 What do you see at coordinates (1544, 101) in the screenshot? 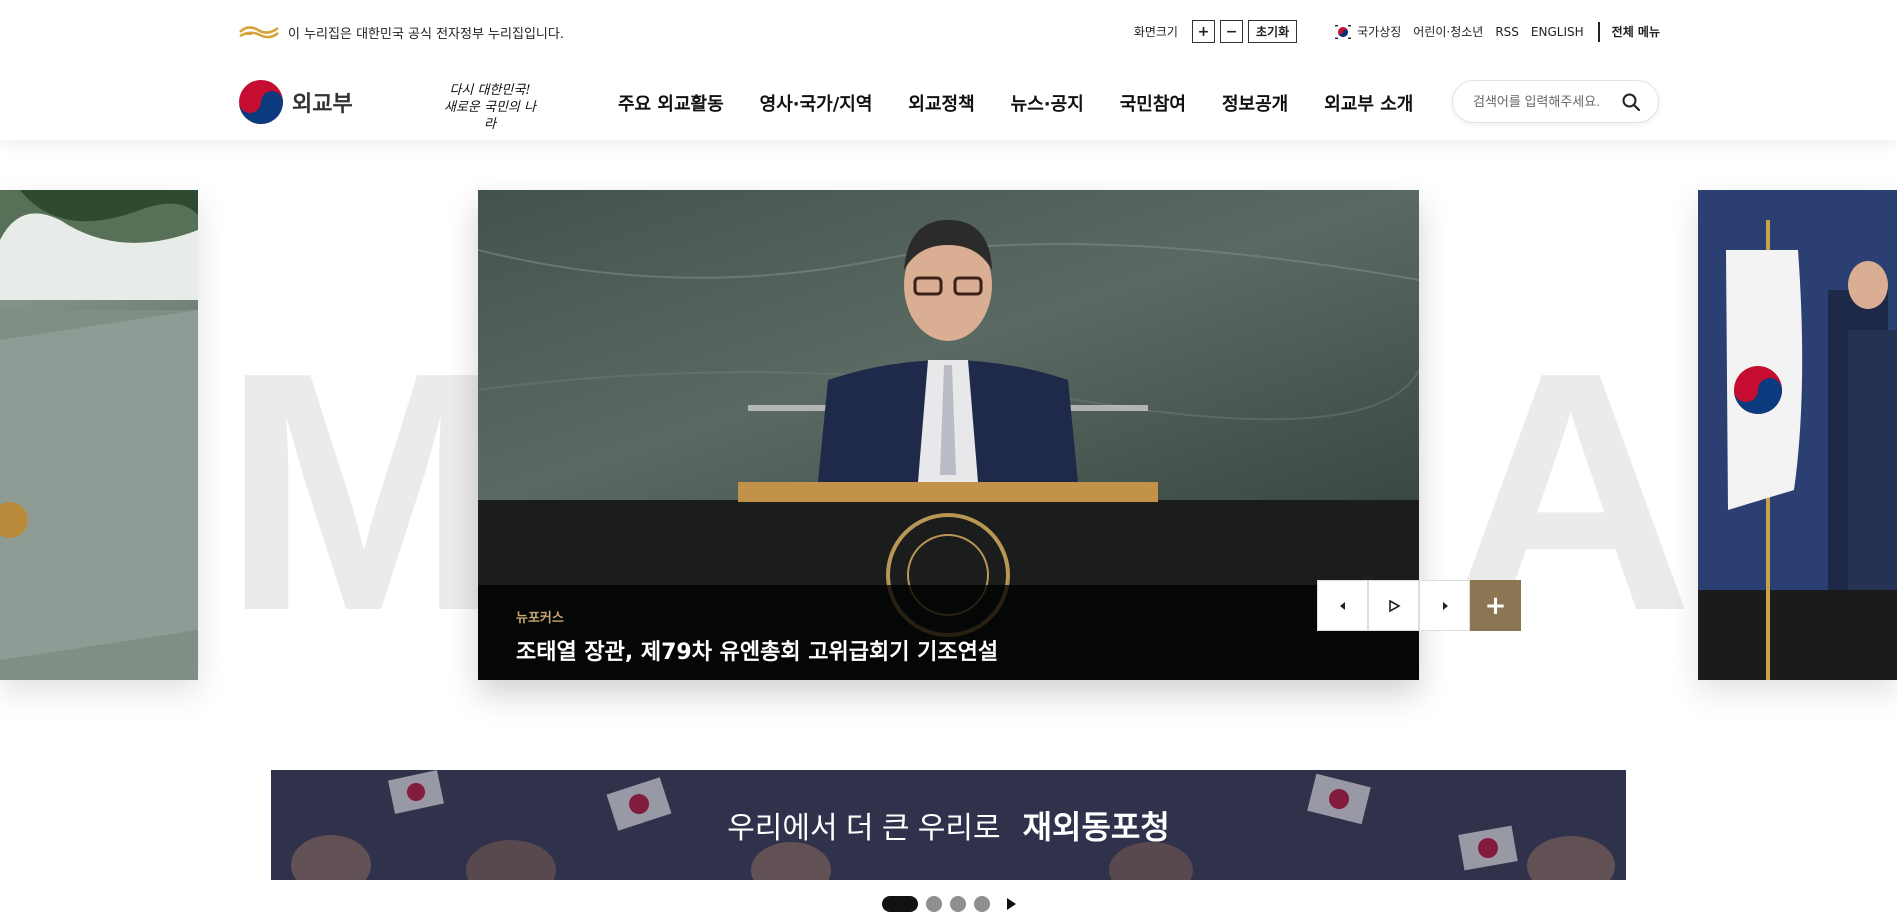
I see `search-input` at bounding box center [1544, 101].